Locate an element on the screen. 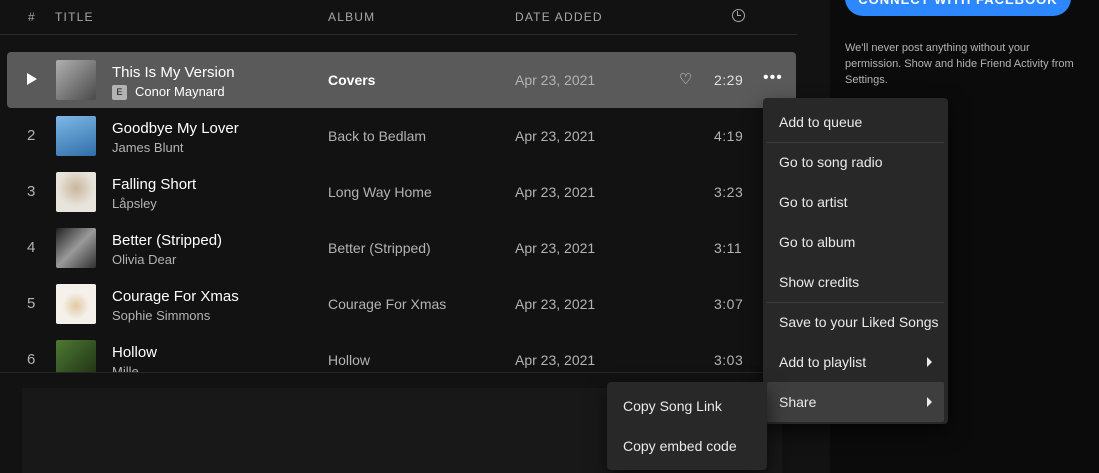 The image size is (1099, 473). menu-copy-embed-code: Copy embed code is located at coordinates (687, 446).